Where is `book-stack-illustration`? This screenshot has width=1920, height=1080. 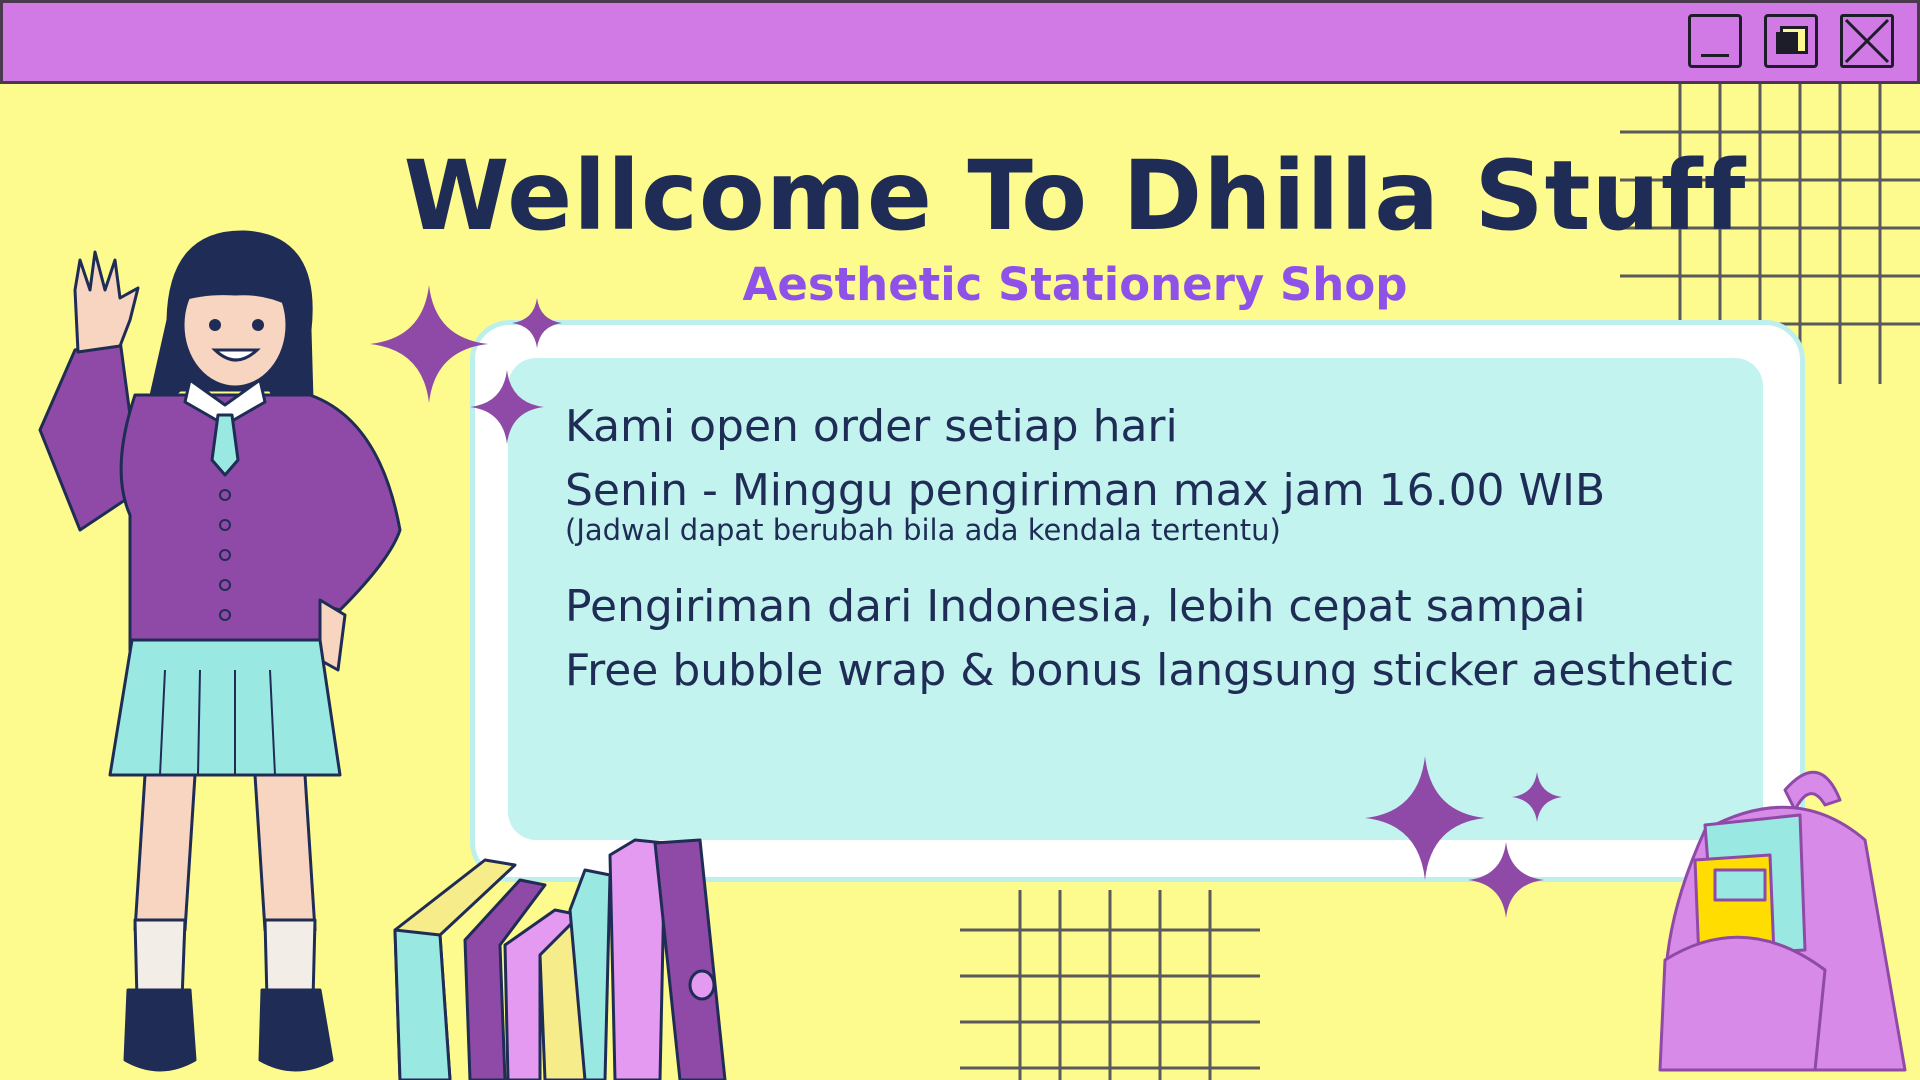
book-stack-illustration is located at coordinates (560, 959).